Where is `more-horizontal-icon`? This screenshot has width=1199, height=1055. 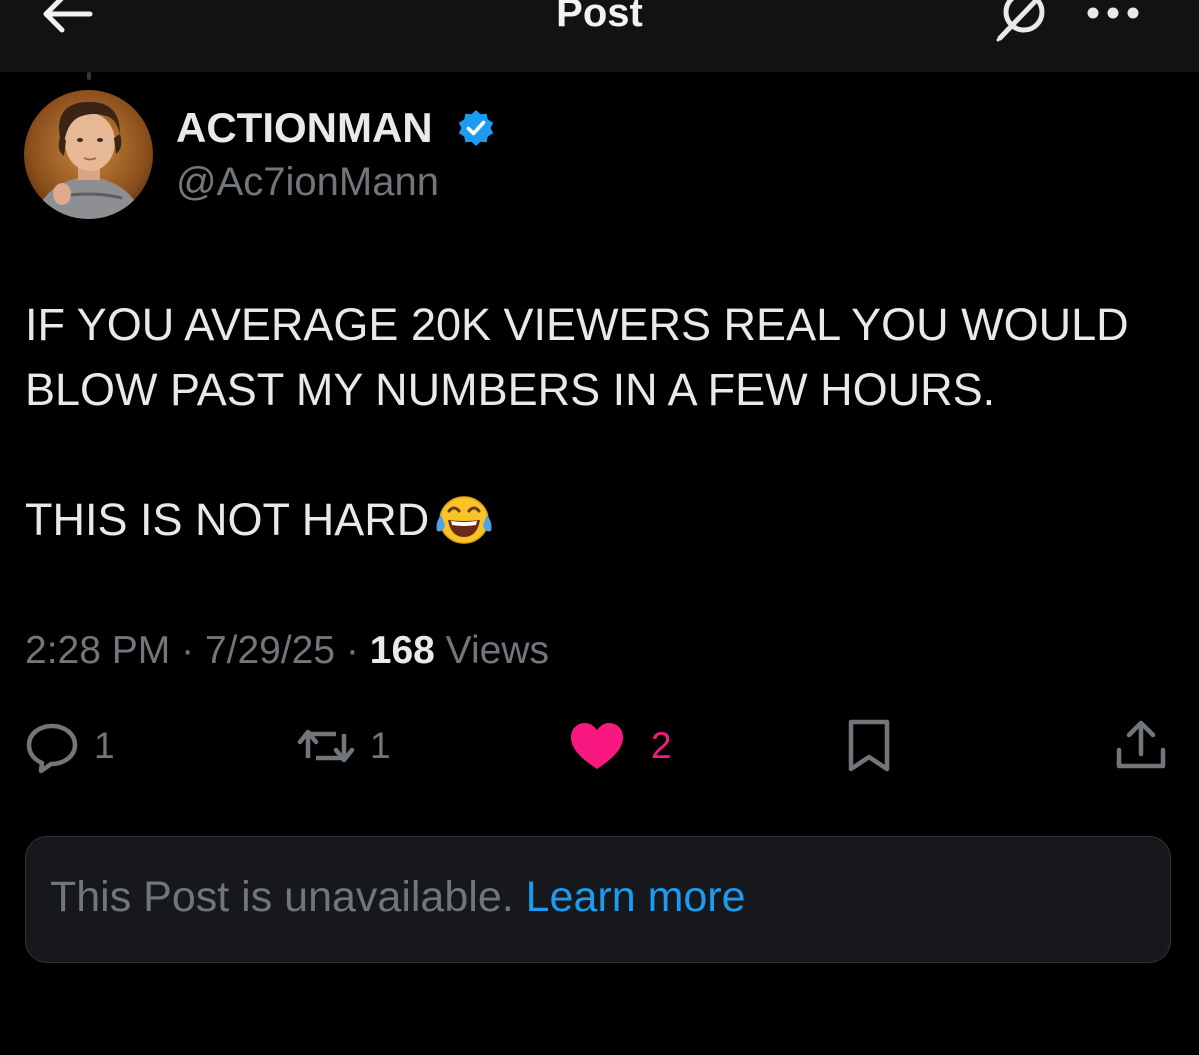 more-horizontal-icon is located at coordinates (1113, 13).